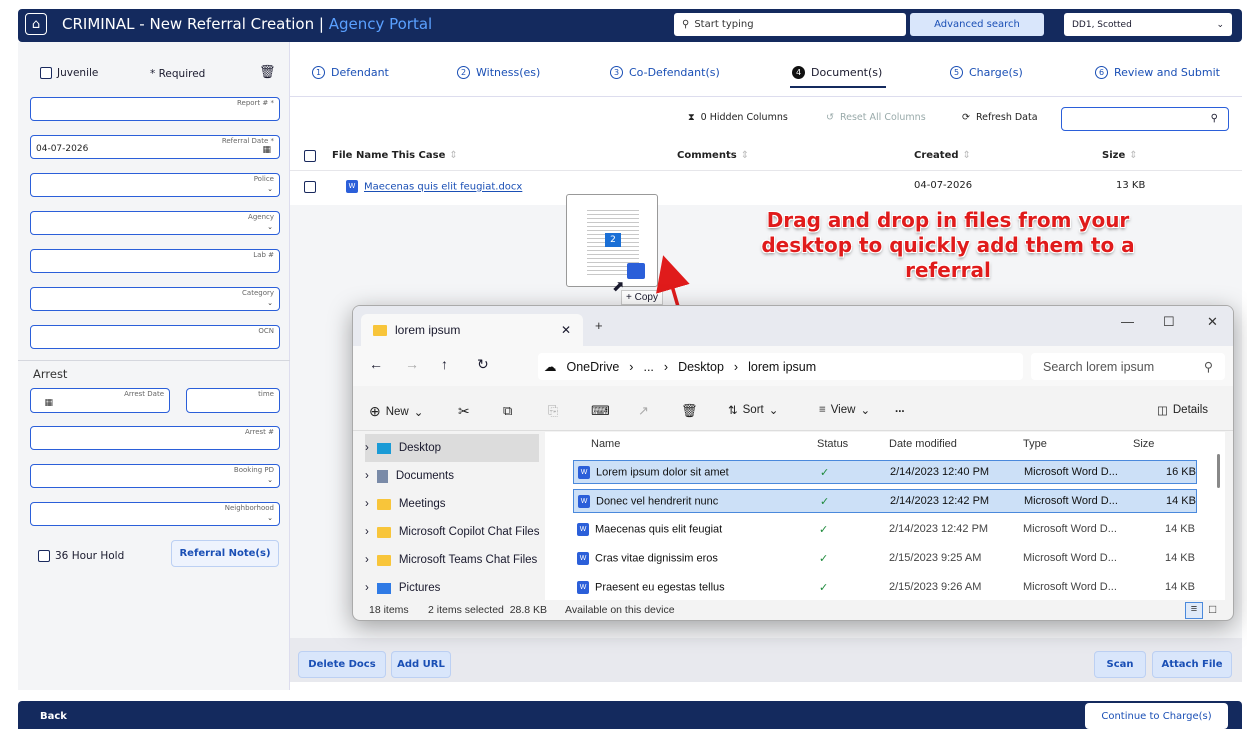  I want to click on tiles-view-icon: □, so click(1212, 609).